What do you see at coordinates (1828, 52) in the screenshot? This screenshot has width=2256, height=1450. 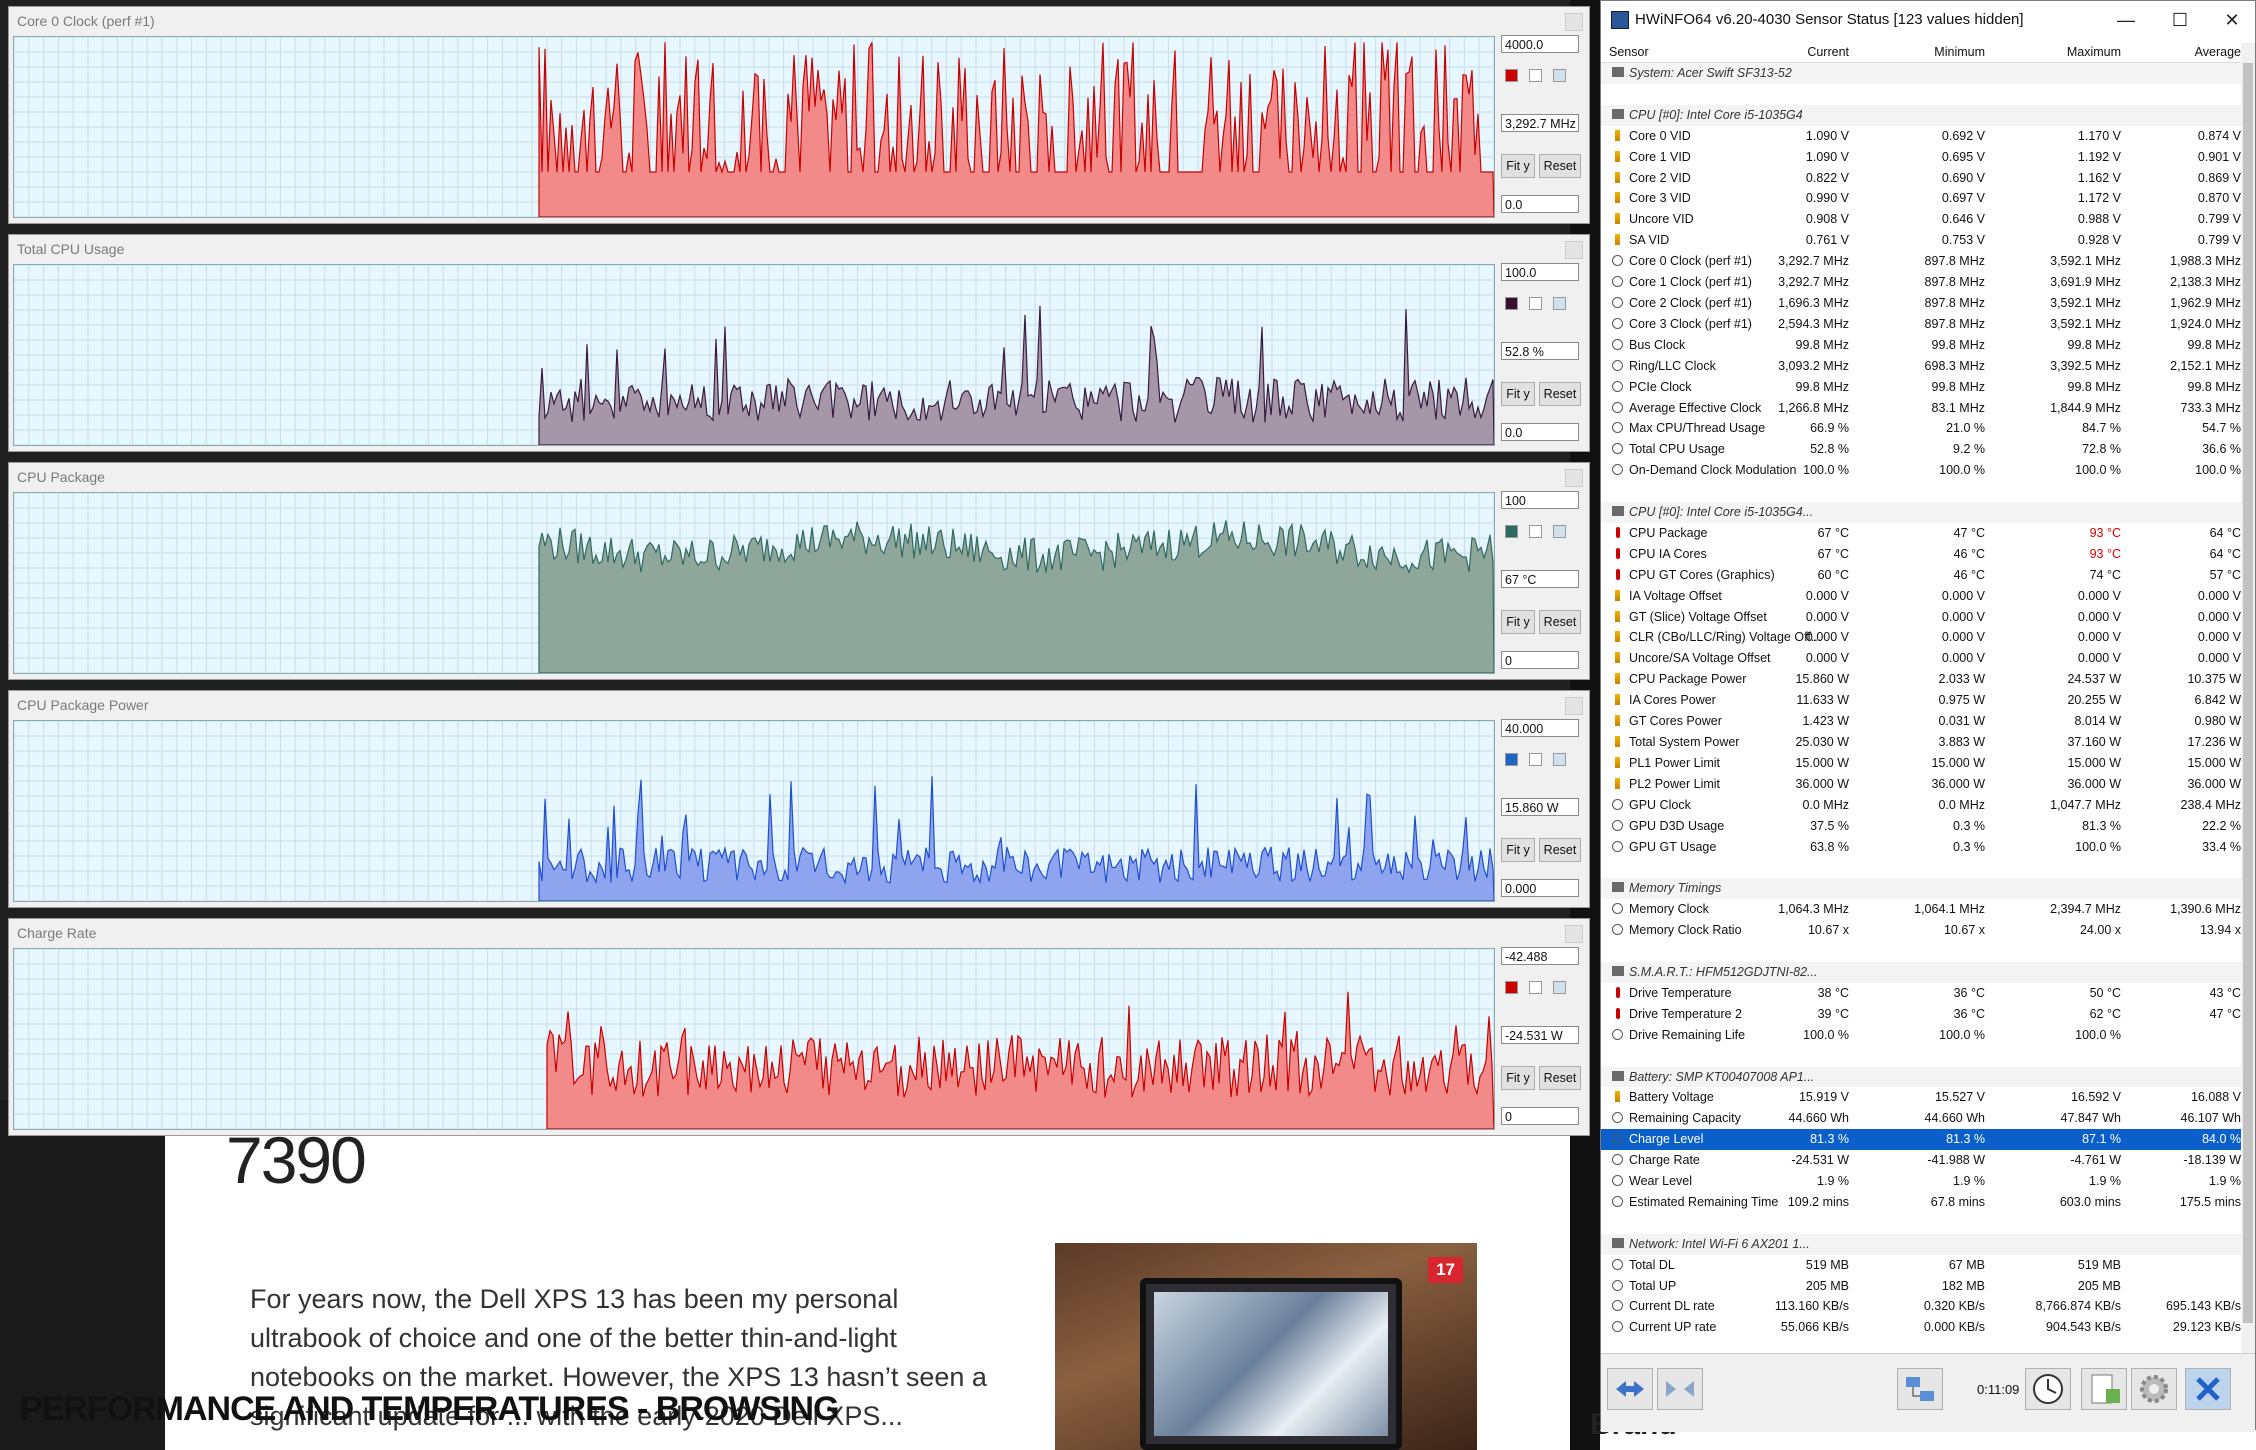 I see `column-current: Current` at bounding box center [1828, 52].